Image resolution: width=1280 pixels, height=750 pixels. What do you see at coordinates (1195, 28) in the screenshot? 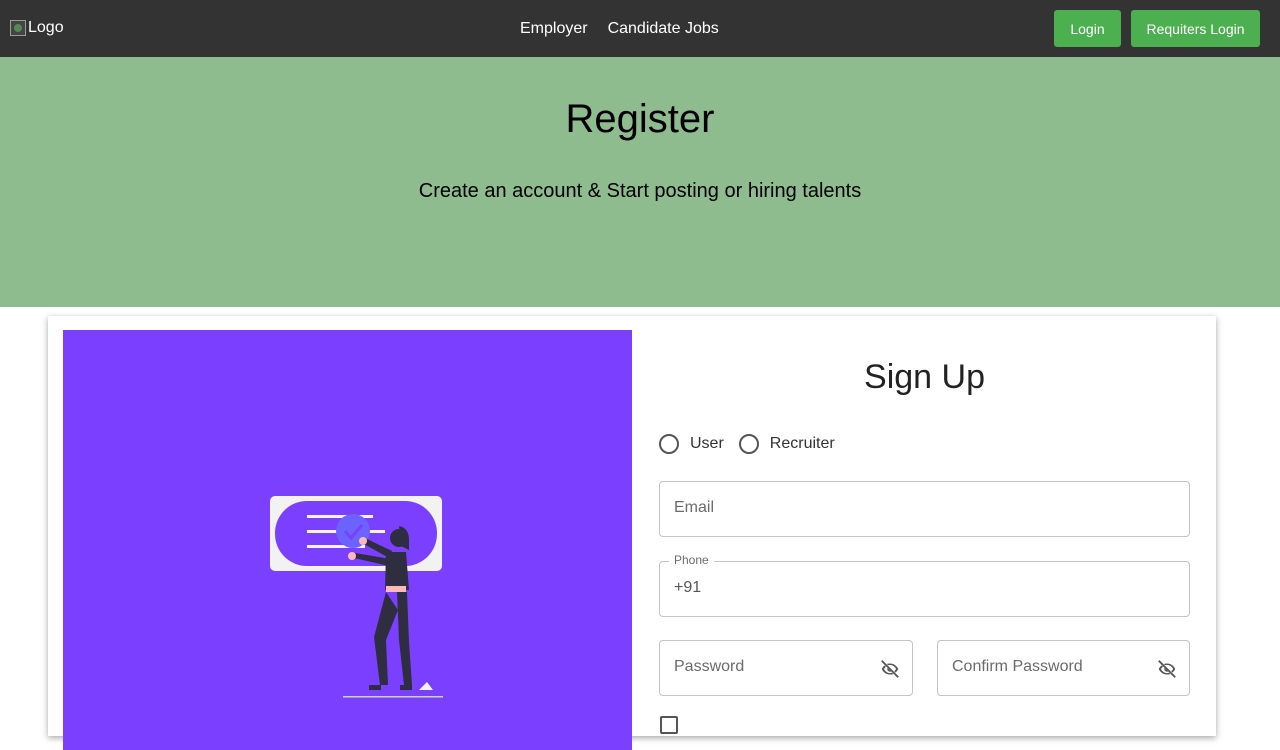
I see `recruiter-login-button: Requiters Login` at bounding box center [1195, 28].